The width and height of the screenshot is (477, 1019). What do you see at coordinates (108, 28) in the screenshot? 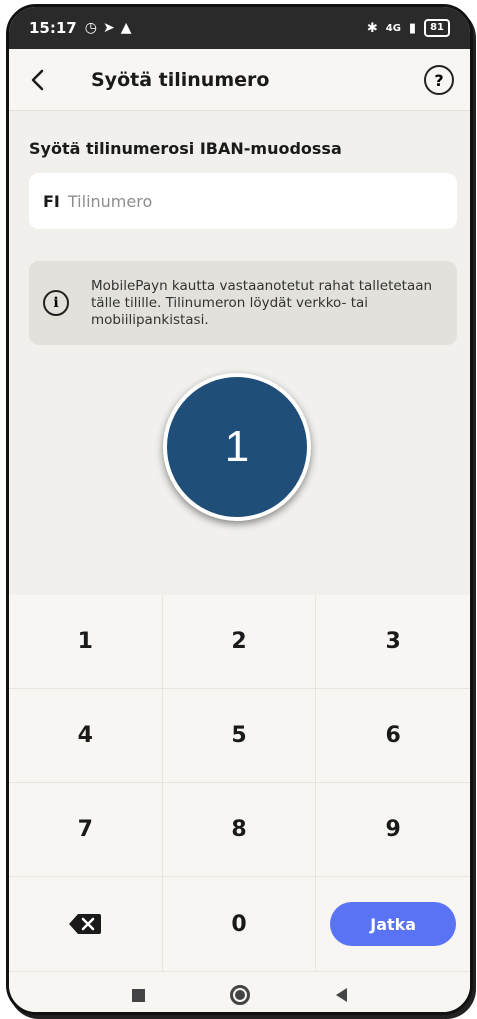
I see `navigation-arrow-icon: ➤` at bounding box center [108, 28].